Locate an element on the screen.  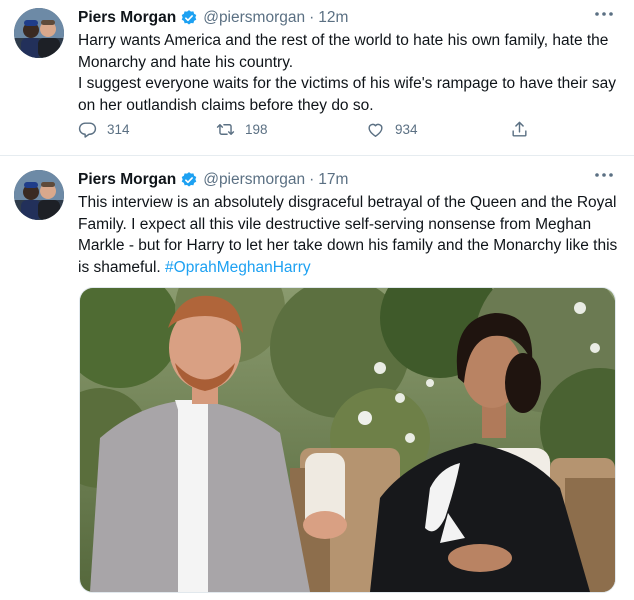
share-icon is located at coordinates (519, 129).